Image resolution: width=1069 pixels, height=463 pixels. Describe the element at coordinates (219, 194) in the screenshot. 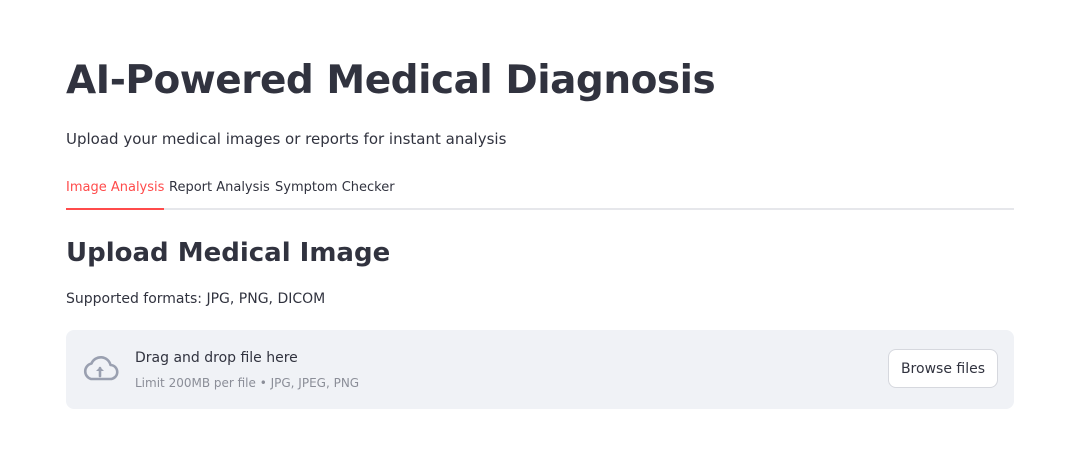

I see `tab-report-analysis: Report Analysis` at that location.